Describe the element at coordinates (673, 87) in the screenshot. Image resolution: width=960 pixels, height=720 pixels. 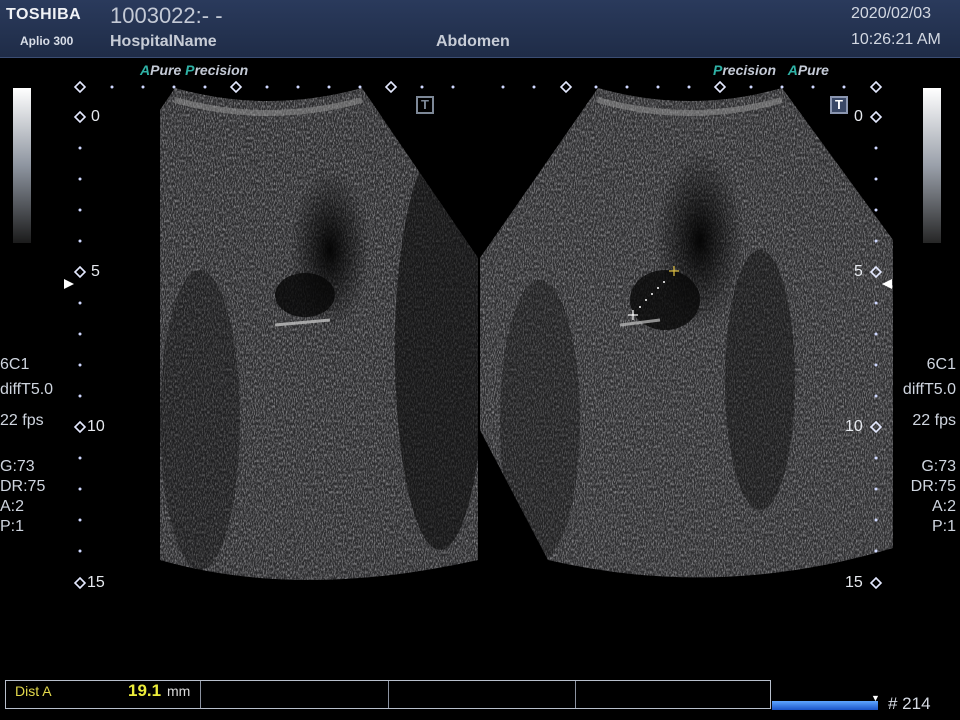
I see `top-scale-right` at that location.